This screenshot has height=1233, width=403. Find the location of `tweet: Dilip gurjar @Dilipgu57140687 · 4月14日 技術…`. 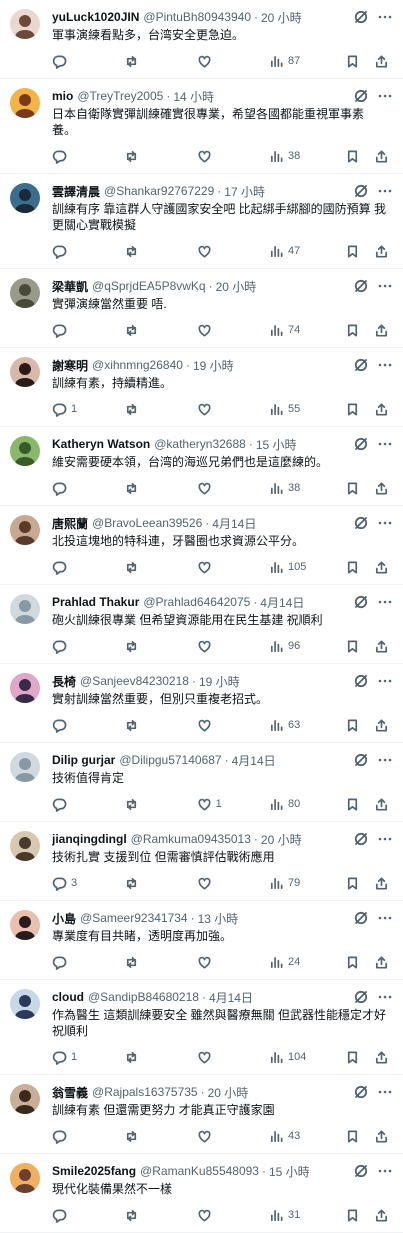

tweet: Dilip gurjar @Dilipgu57140687 · 4月14日 技術… is located at coordinates (201, 782).